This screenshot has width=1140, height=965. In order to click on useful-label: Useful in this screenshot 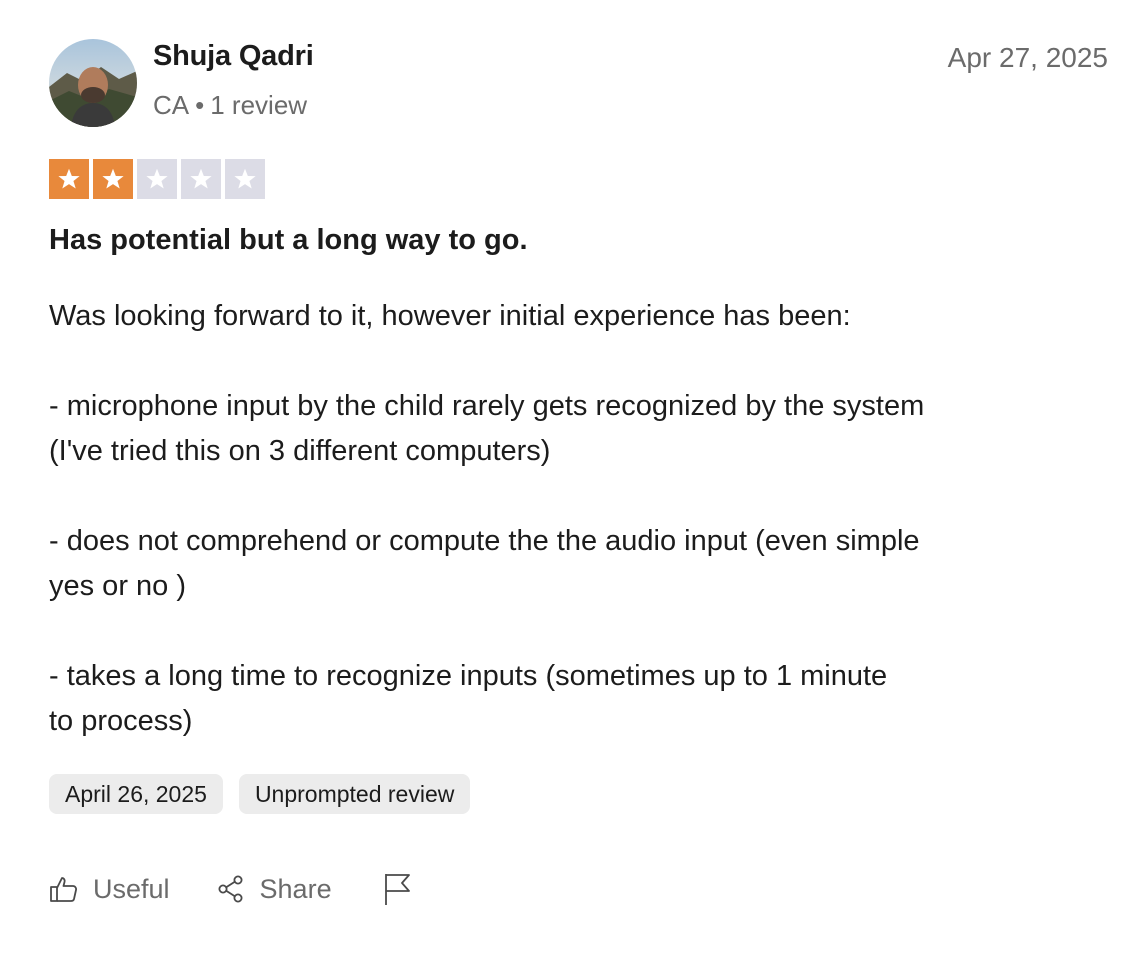, I will do `click(131, 888)`.